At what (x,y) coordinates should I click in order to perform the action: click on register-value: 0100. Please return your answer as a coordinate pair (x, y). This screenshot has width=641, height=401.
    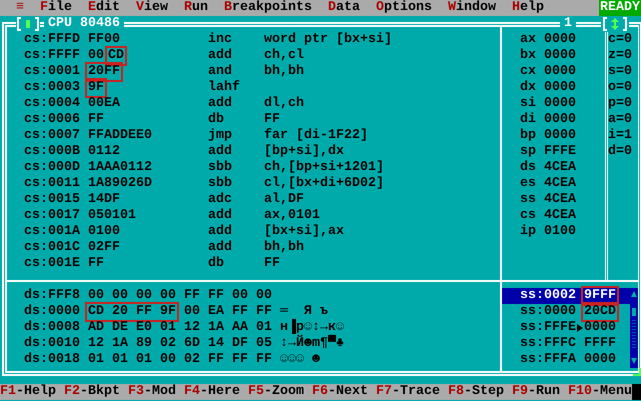
    Looking at the image, I should click on (560, 232).